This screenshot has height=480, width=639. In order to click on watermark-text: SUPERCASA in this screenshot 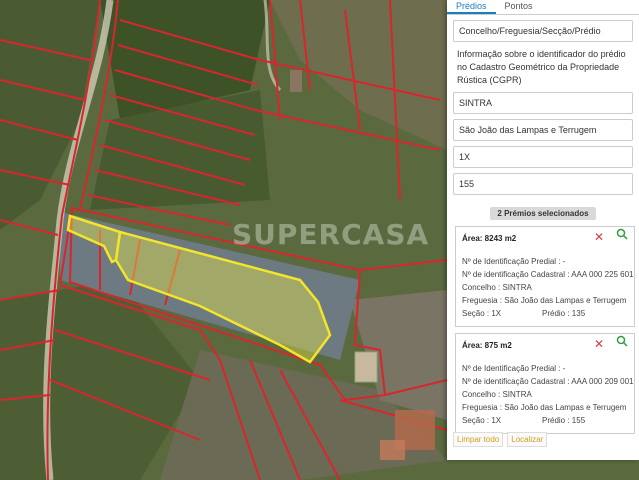, I will do `click(331, 234)`.